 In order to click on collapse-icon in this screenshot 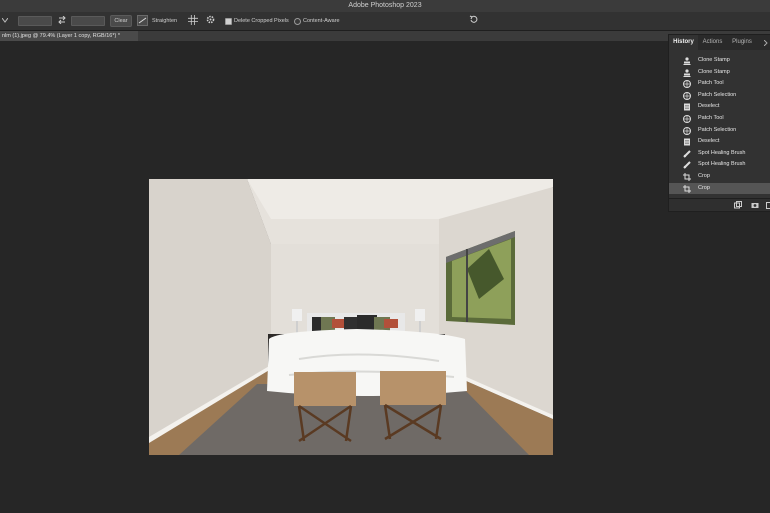, I will do `click(766, 43)`.